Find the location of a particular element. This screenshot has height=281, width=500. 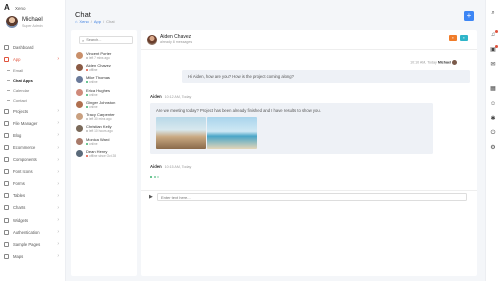

search-input is located at coordinates (108, 40).